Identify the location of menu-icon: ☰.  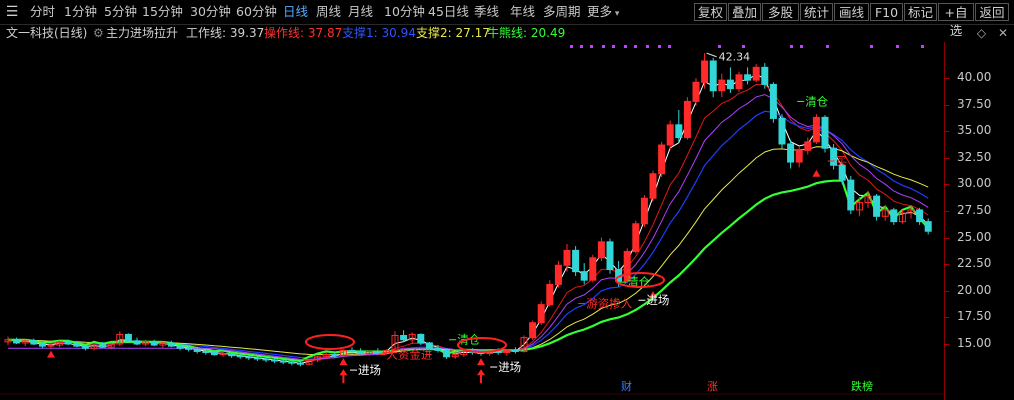
(12, 12).